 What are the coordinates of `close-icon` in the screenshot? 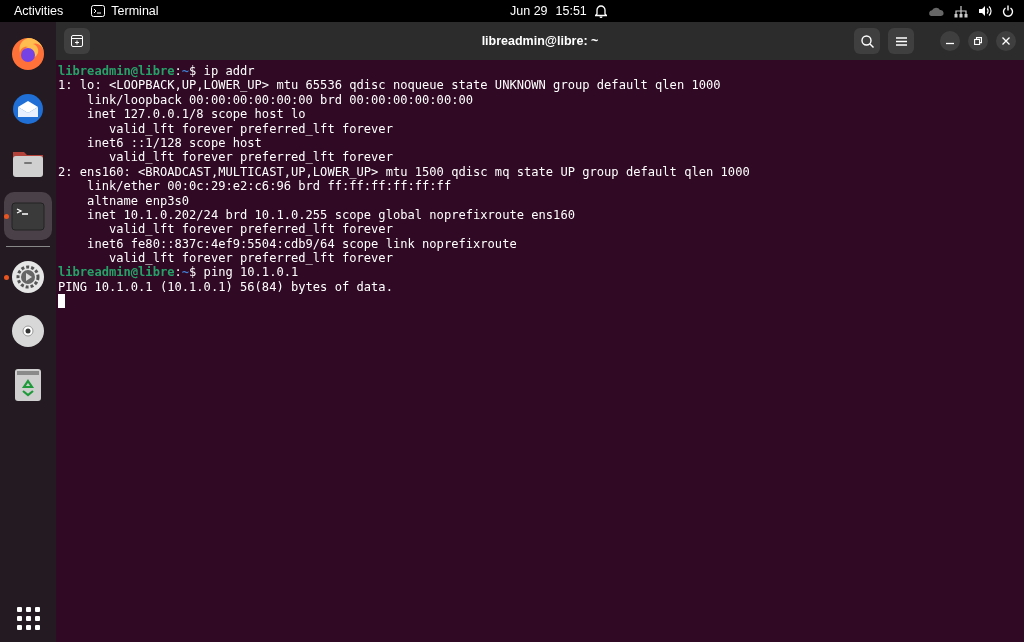 It's located at (1006, 41).